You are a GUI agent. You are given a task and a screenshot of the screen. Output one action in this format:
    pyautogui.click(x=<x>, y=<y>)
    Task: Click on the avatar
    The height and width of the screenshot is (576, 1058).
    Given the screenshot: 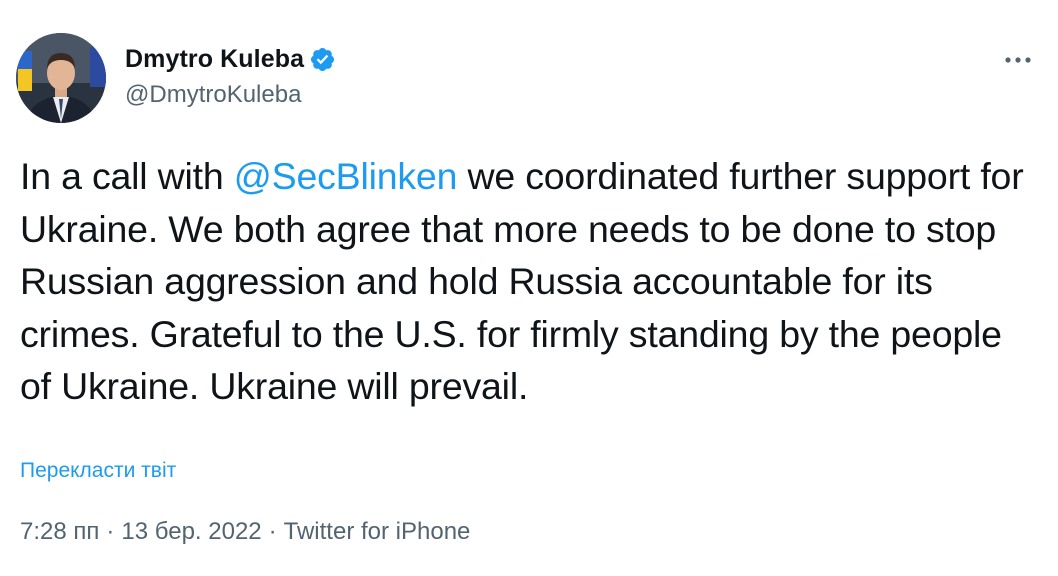 What is the action you would take?
    pyautogui.click(x=61, y=78)
    